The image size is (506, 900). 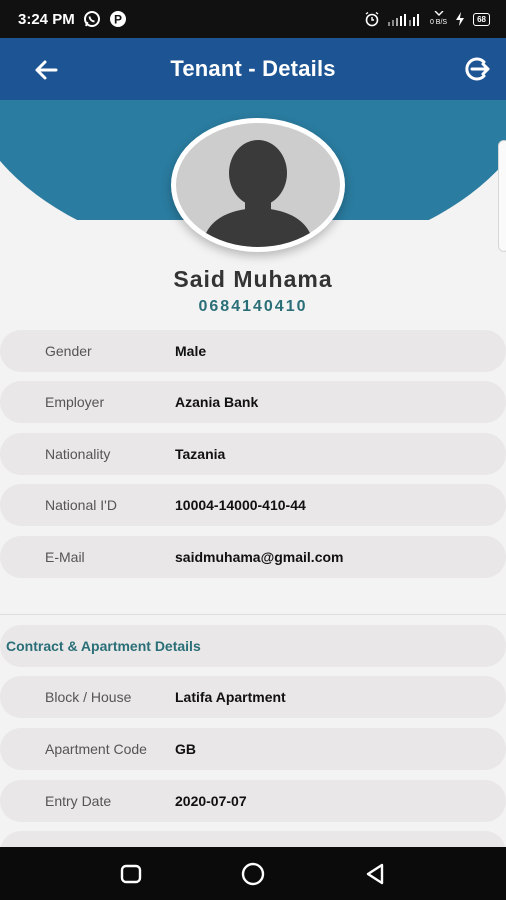 What do you see at coordinates (253, 307) in the screenshot?
I see `tenant-phone: 0684140410` at bounding box center [253, 307].